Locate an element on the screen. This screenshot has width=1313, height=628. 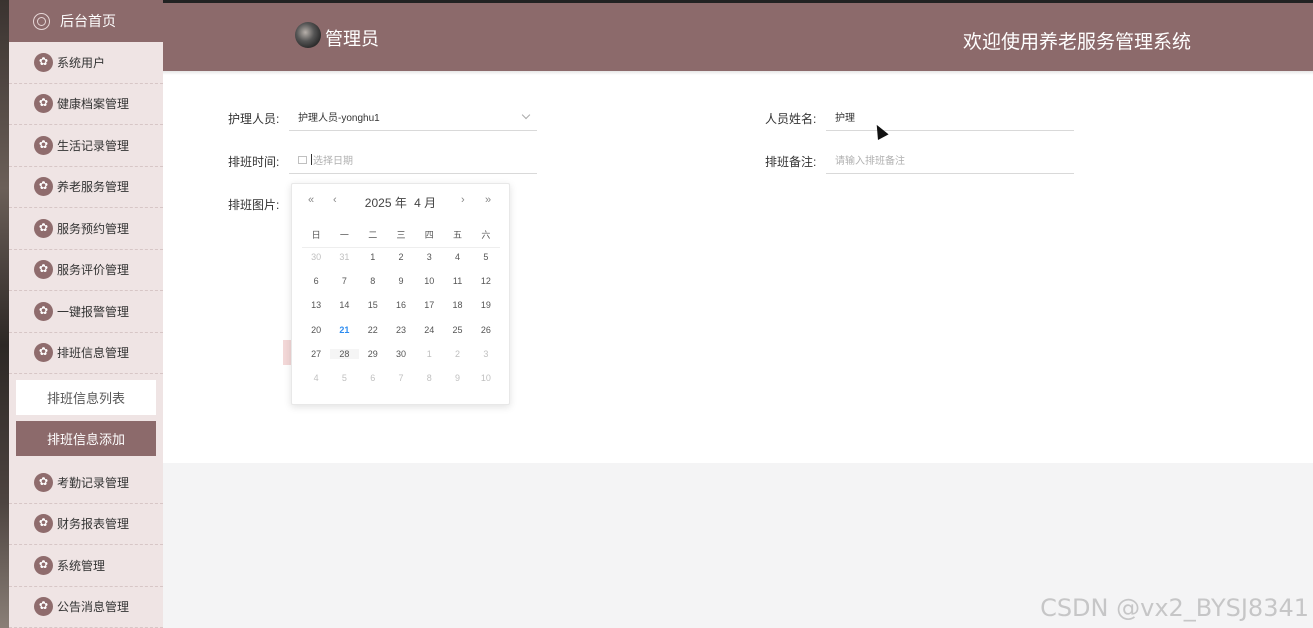
avatar is located at coordinates (308, 35).